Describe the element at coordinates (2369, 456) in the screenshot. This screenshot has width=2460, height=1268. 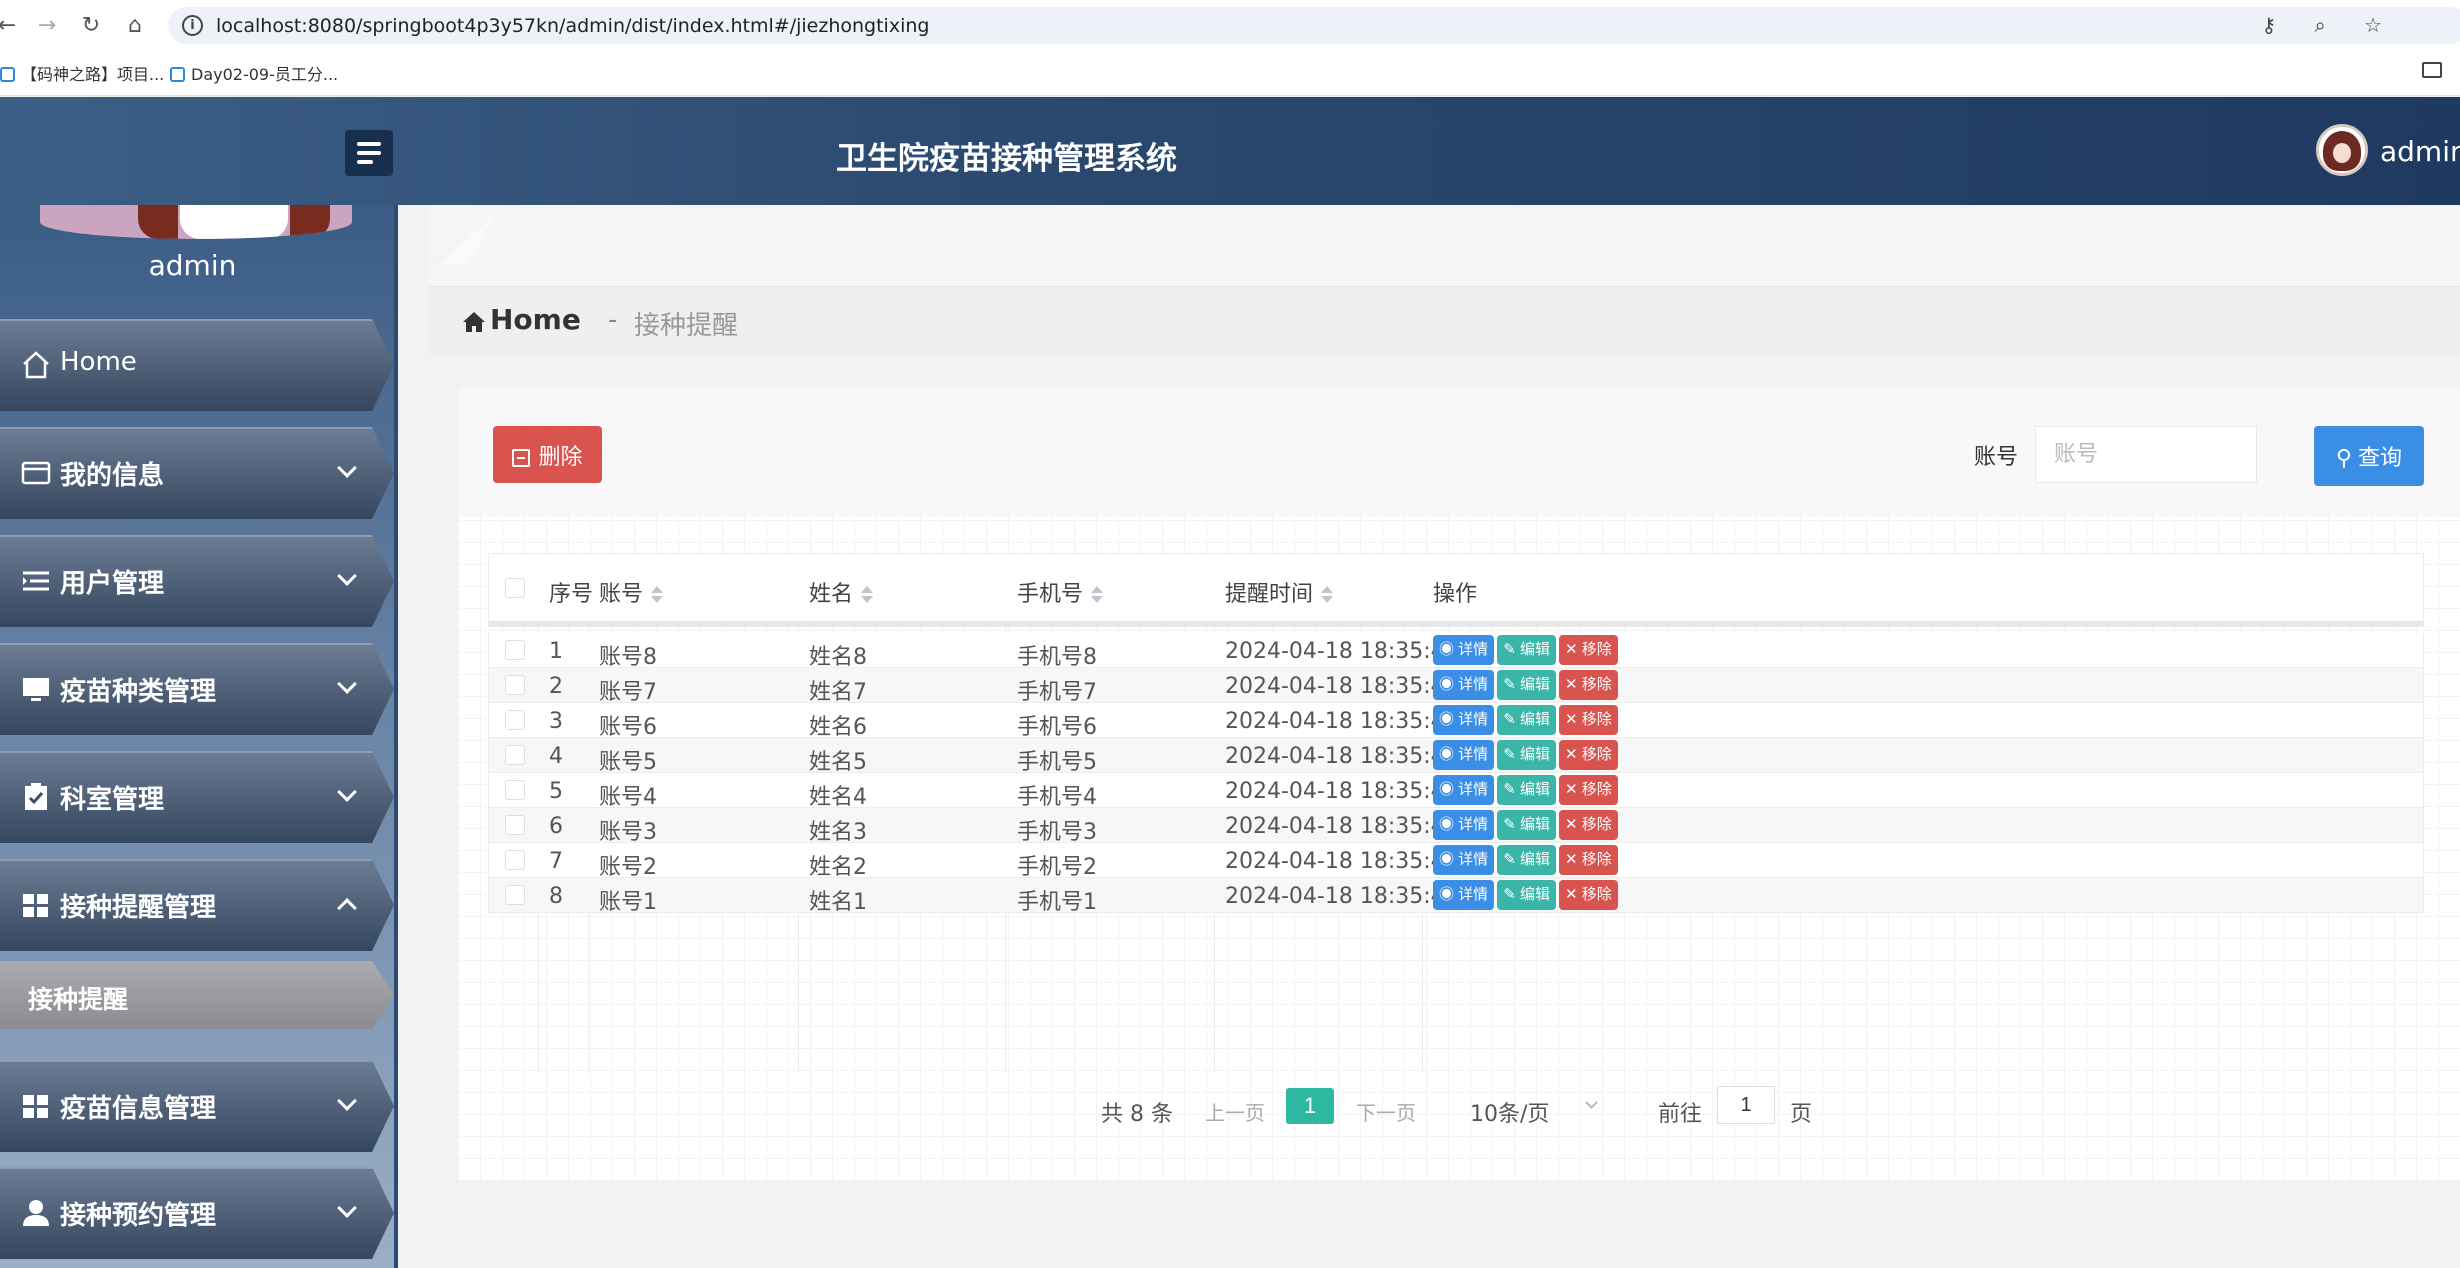
I see `query-button: ⚲ 查询` at that location.